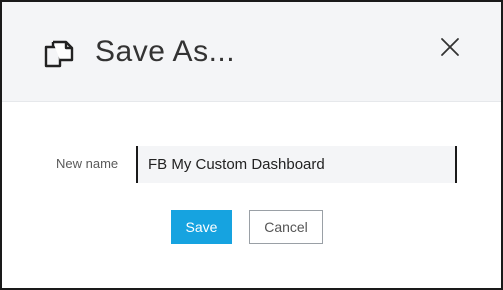 The image size is (503, 290). What do you see at coordinates (201, 227) in the screenshot?
I see `save-button: Save` at bounding box center [201, 227].